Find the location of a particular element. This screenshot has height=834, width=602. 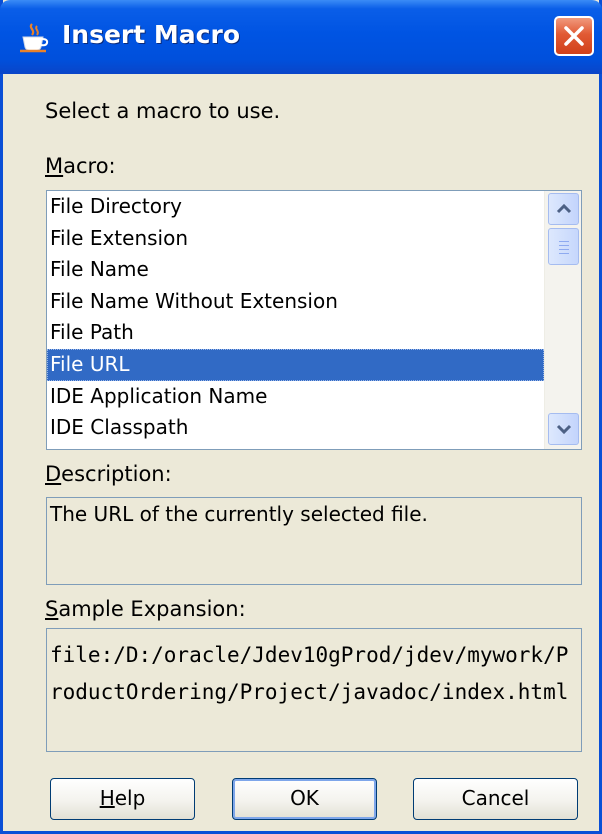

description-label: Description: is located at coordinates (108, 474).